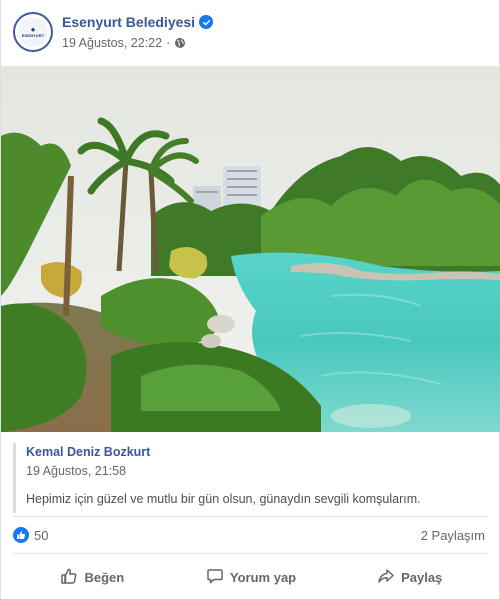  Describe the element at coordinates (422, 577) in the screenshot. I see `share-button-label: Paylaş` at that location.